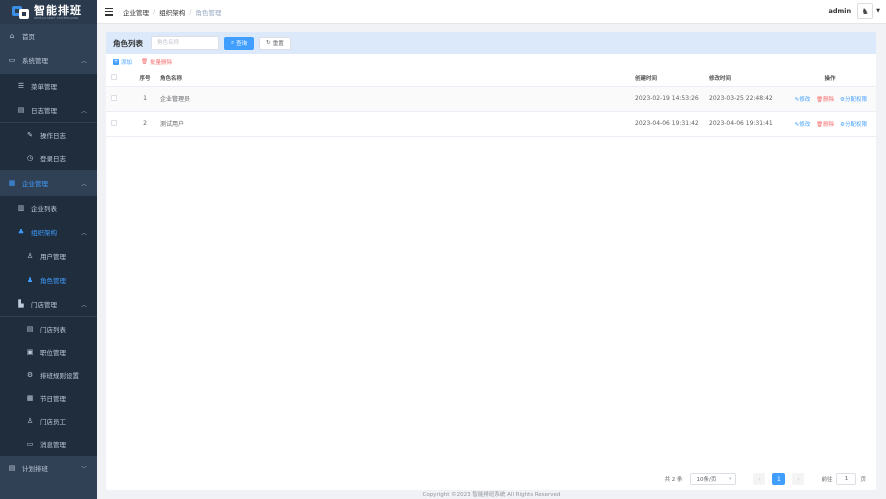 The image size is (886, 499). I want to click on breadcrumb-current: 角色管理, so click(208, 12).